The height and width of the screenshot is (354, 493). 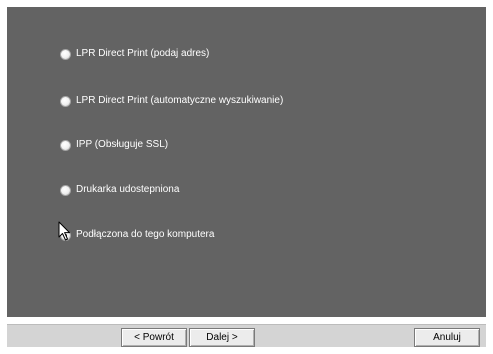 What do you see at coordinates (128, 189) in the screenshot?
I see `option-label: Drukarka udostepniona` at bounding box center [128, 189].